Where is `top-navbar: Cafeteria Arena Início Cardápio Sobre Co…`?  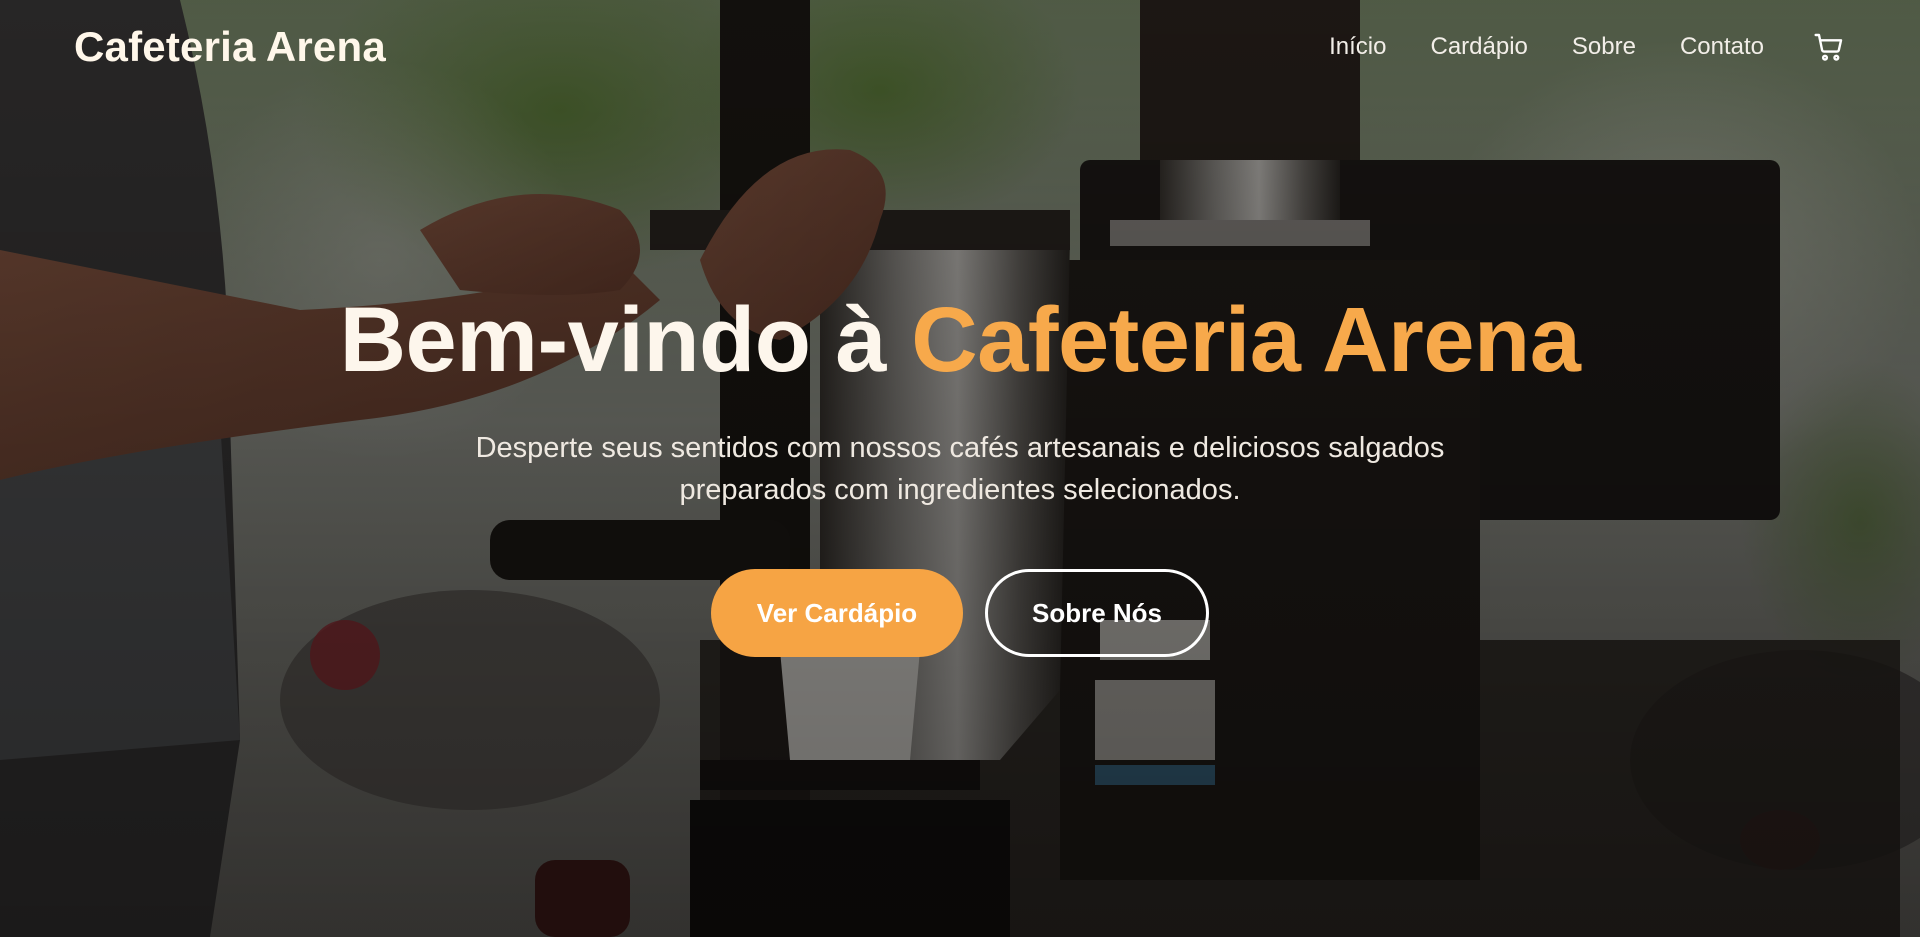
top-navbar: Cafeteria Arena Início Cardápio Sobre Co… is located at coordinates (960, 47).